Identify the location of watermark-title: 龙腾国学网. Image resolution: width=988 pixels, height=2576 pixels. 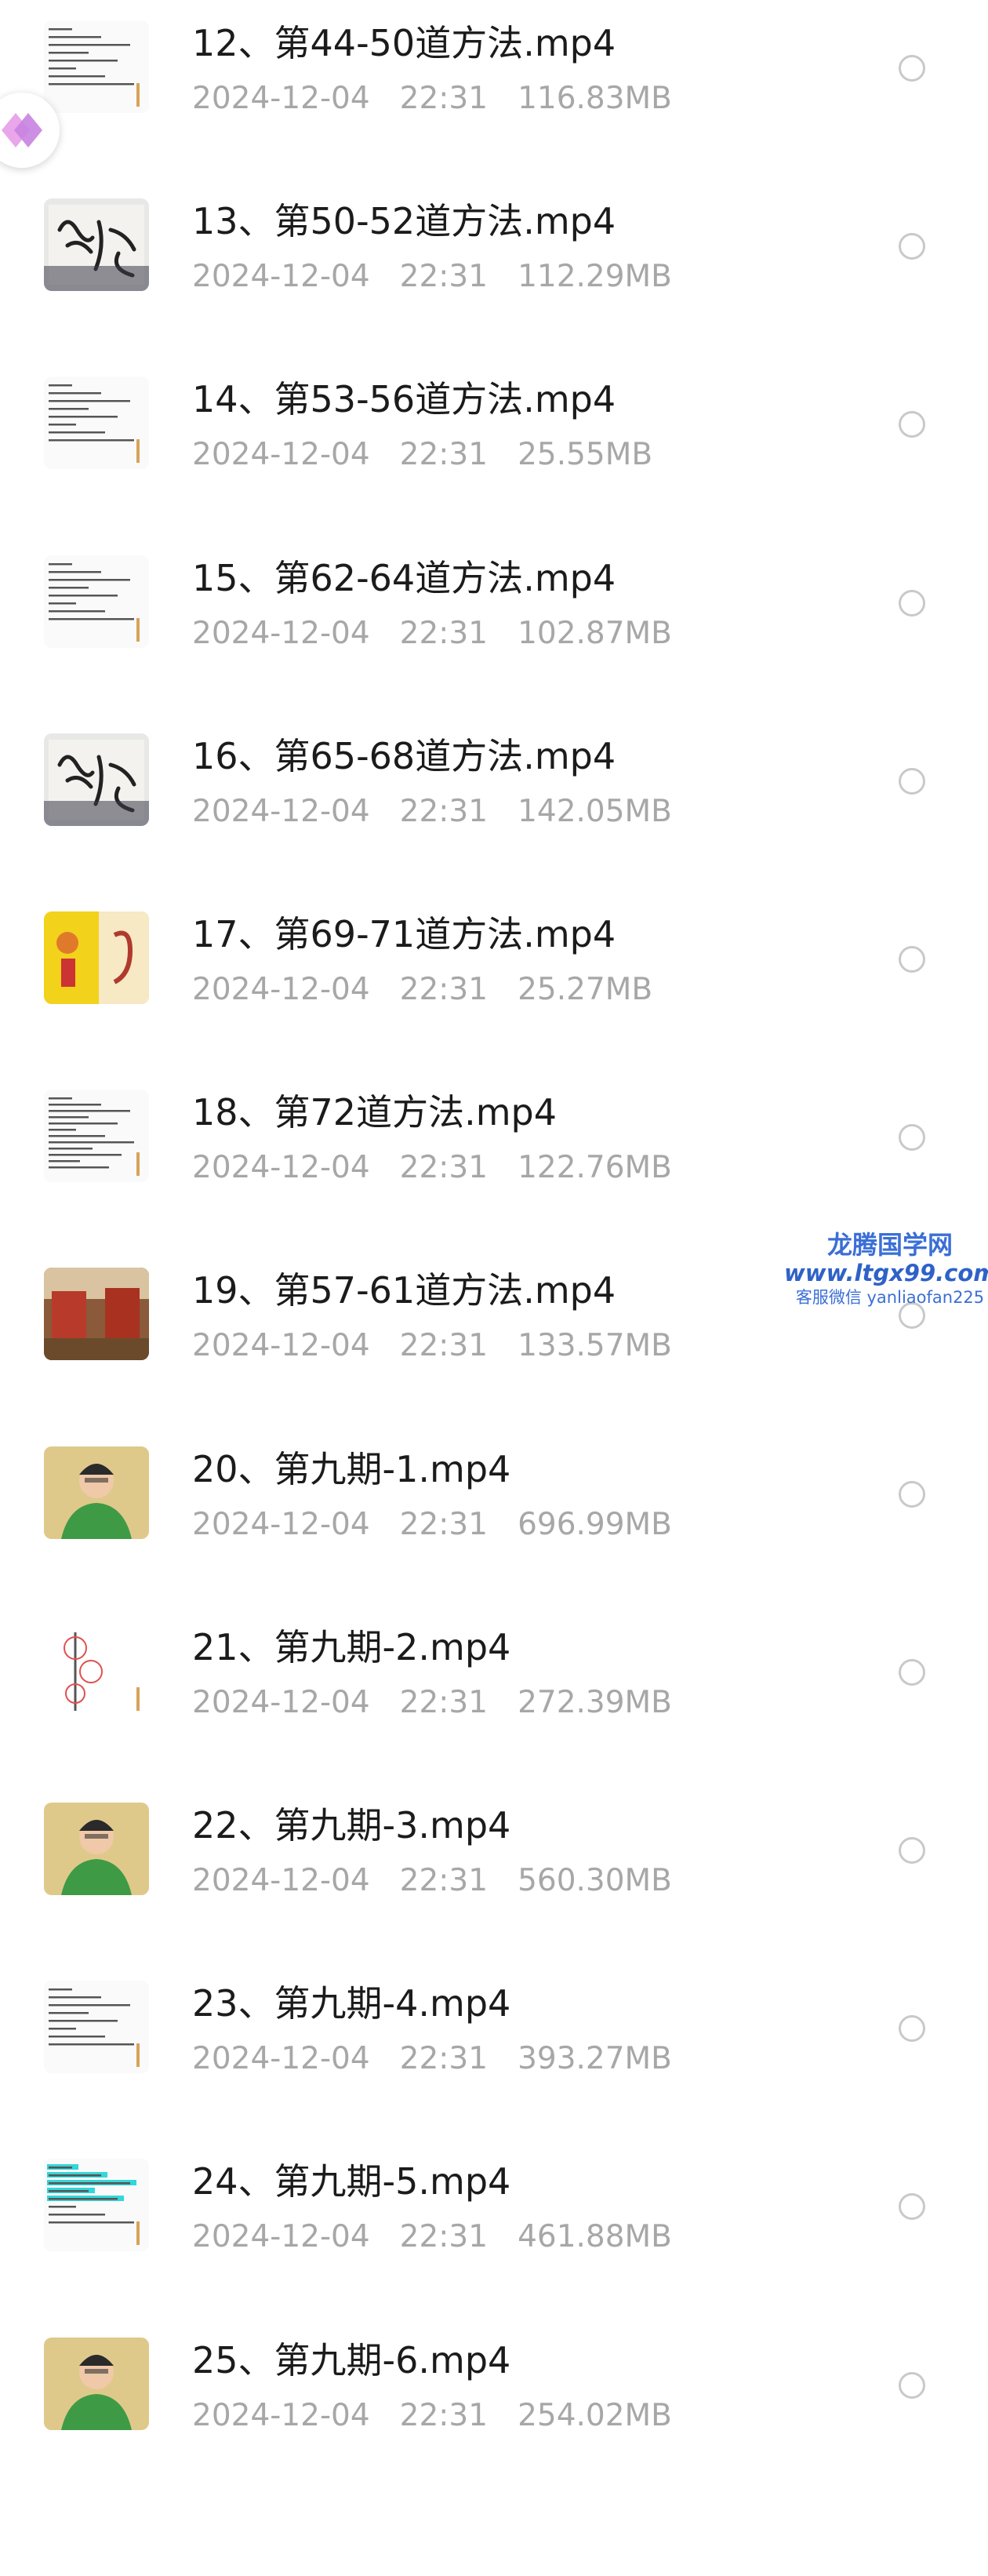
(889, 1245).